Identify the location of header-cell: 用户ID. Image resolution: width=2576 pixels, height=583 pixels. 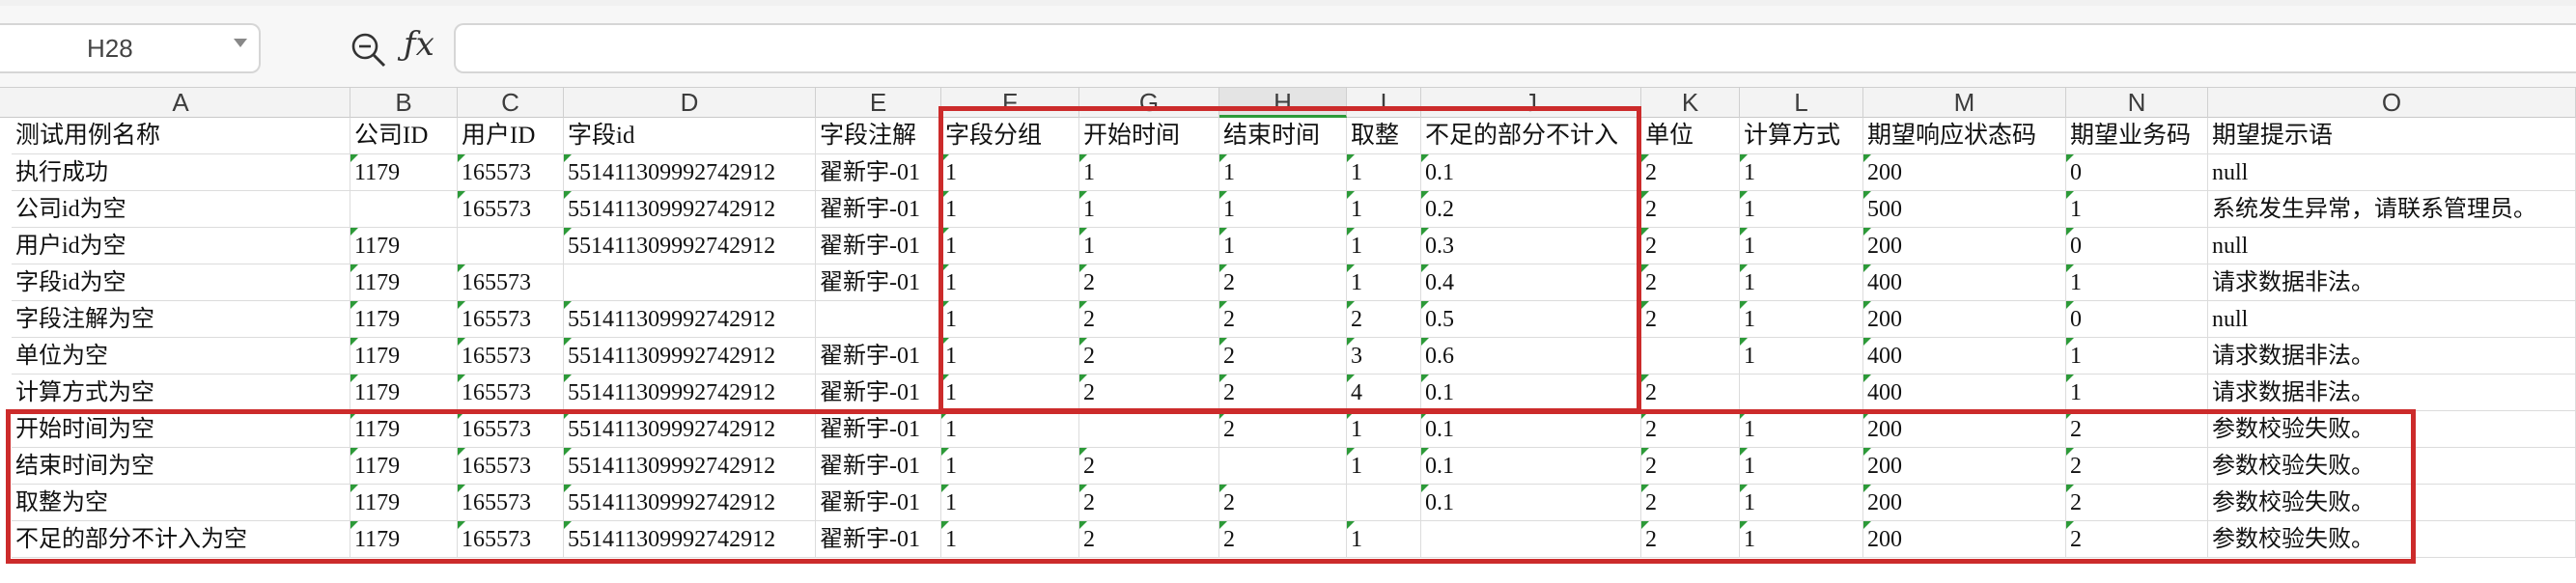
(511, 136).